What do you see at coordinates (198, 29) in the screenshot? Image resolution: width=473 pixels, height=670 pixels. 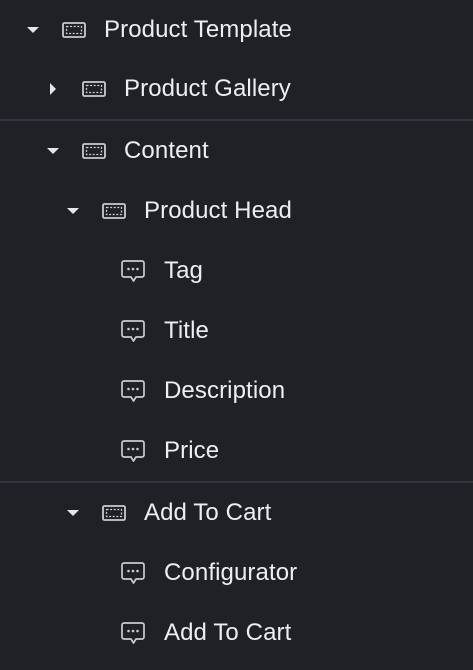 I see `tree-item-label: Product Template` at bounding box center [198, 29].